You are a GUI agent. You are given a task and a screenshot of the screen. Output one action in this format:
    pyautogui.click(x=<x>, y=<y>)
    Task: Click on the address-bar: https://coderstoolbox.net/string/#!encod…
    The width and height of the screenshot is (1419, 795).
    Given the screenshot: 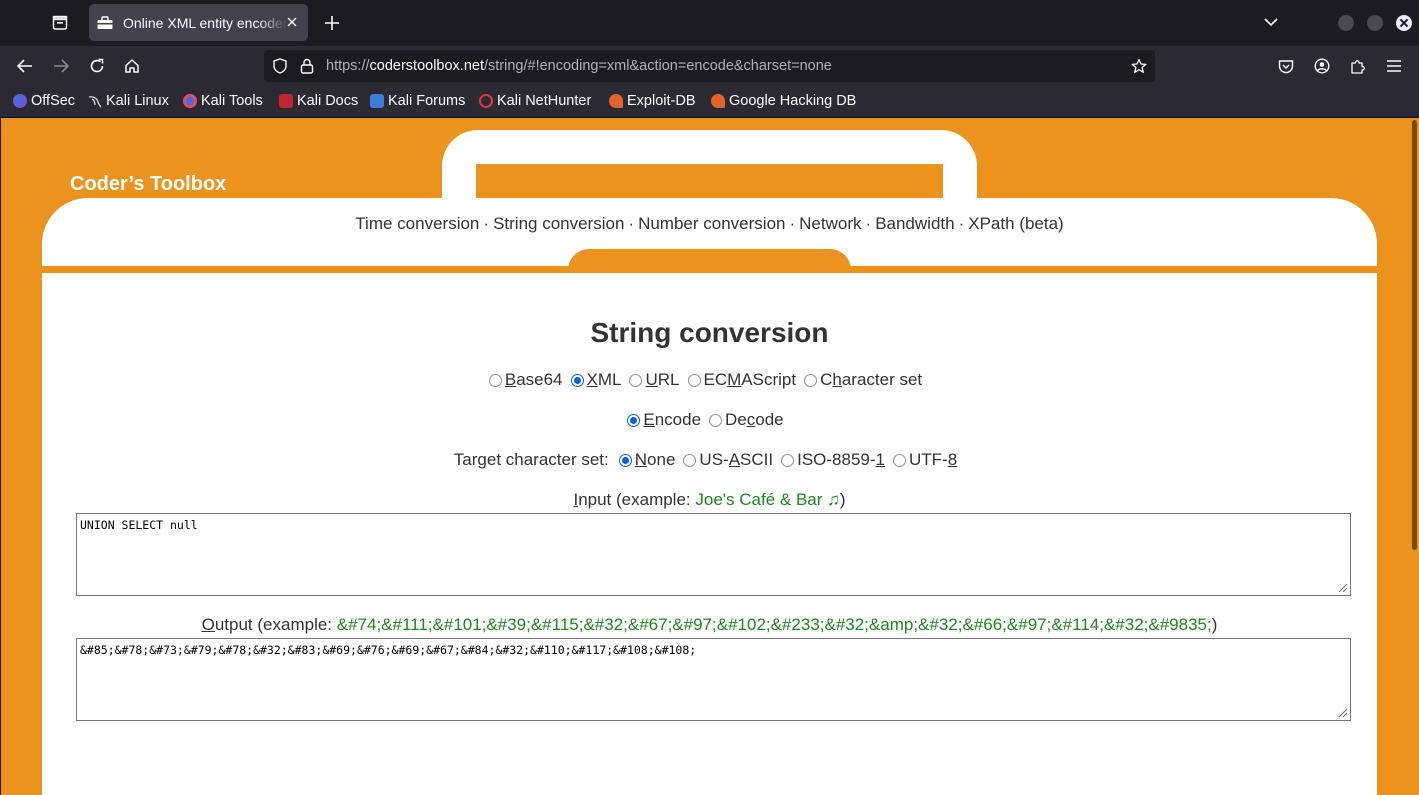 What is the action you would take?
    pyautogui.click(x=709, y=66)
    